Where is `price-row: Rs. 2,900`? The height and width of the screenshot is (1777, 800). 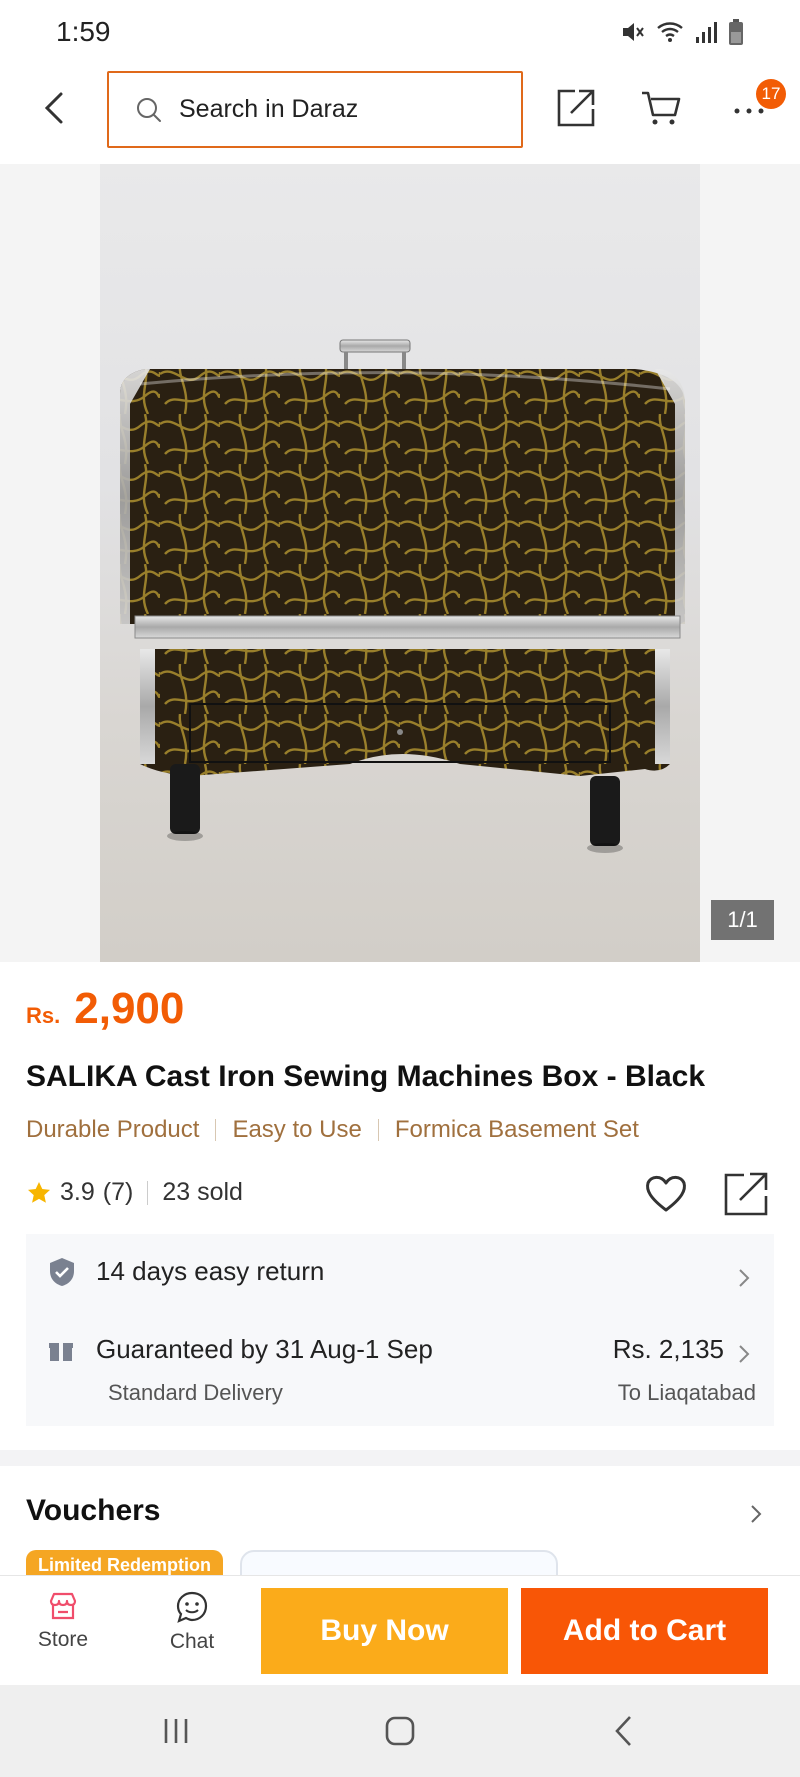 price-row: Rs. 2,900 is located at coordinates (105, 1009).